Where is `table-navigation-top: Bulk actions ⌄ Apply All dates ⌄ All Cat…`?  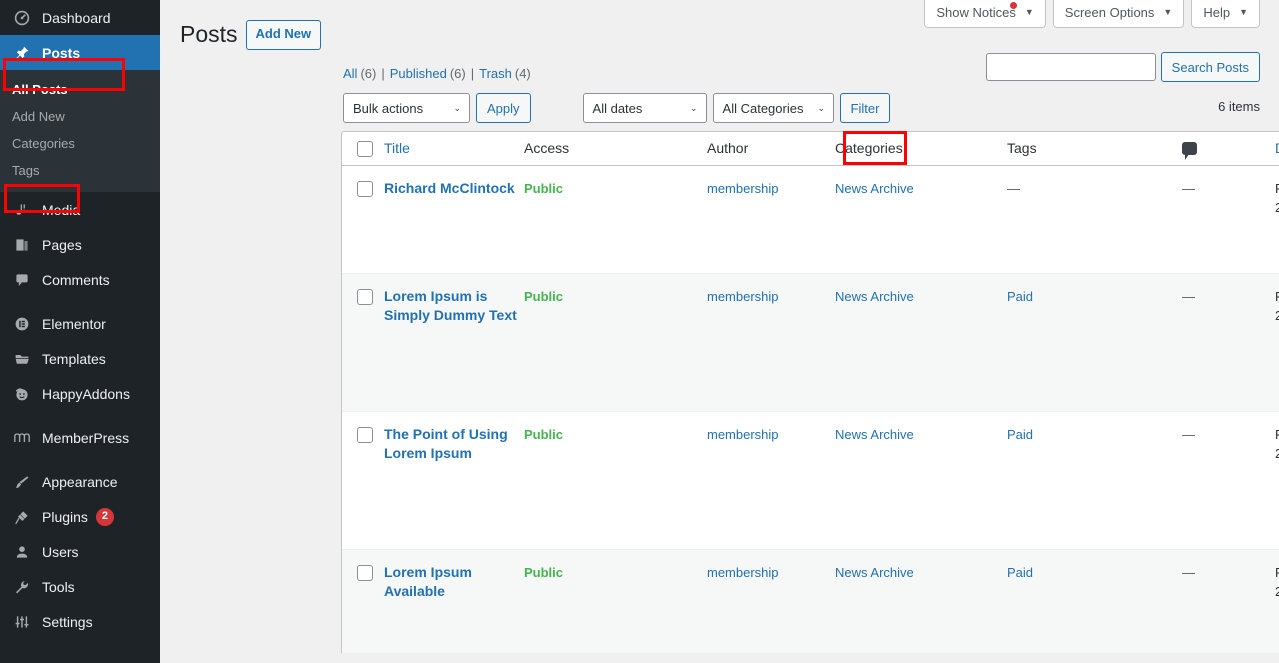 table-navigation-top: Bulk actions ⌄ Apply All dates ⌄ All Cat… is located at coordinates (617, 108).